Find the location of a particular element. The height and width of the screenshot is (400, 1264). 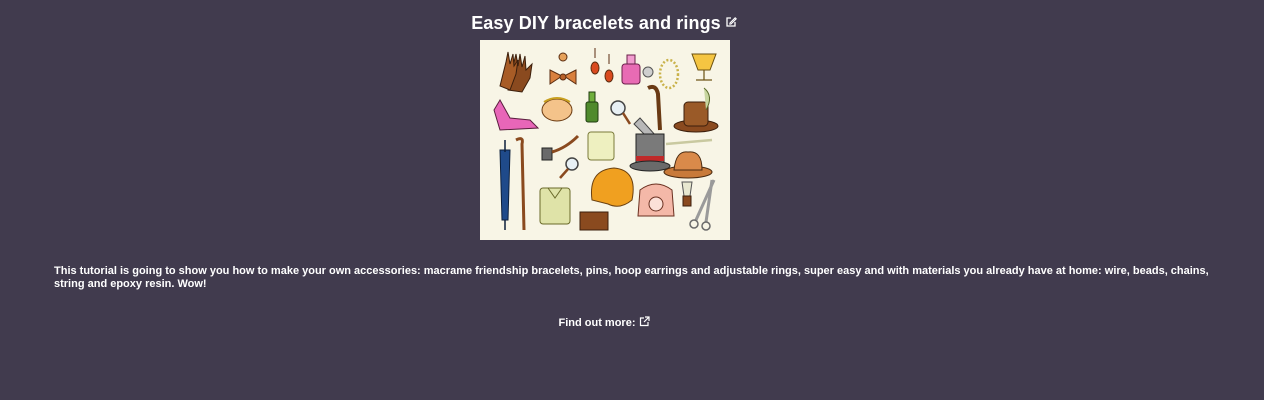

glass-block-illustration is located at coordinates (601, 146).